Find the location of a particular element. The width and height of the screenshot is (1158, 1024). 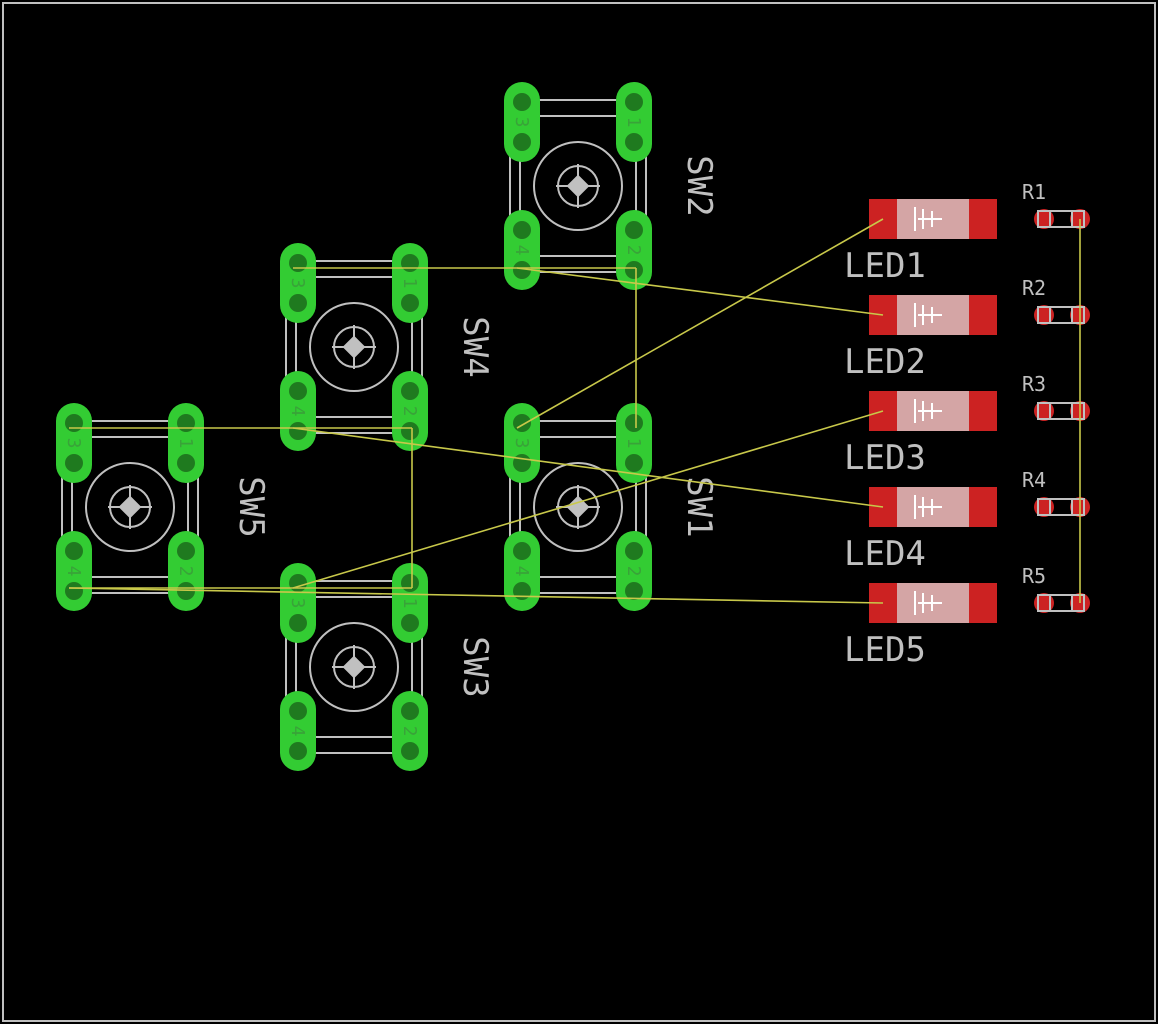

resistor-label: R4 is located at coordinates (1034, 480).